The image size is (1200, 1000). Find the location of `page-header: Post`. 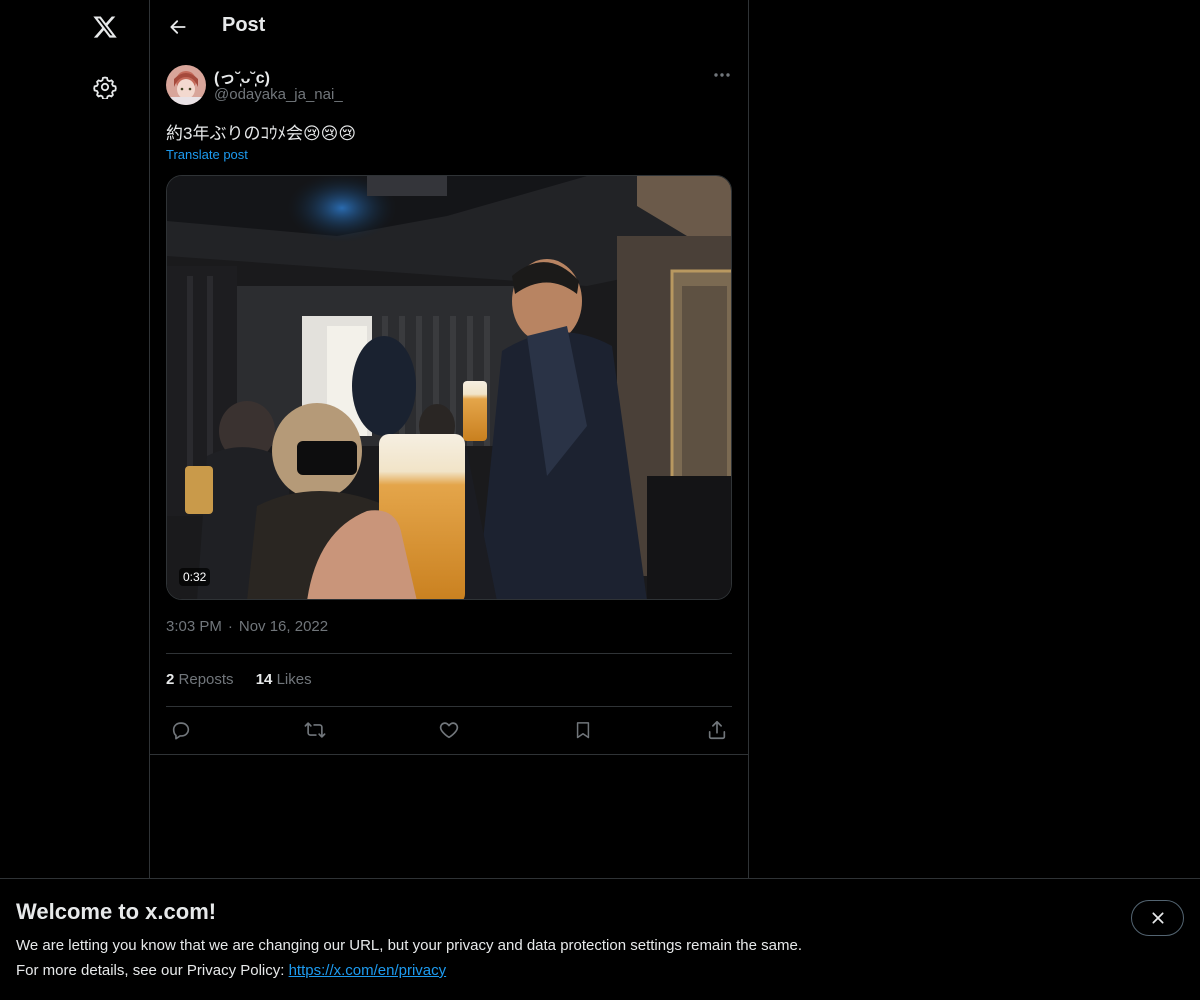

page-header: Post is located at coordinates (449, 27).